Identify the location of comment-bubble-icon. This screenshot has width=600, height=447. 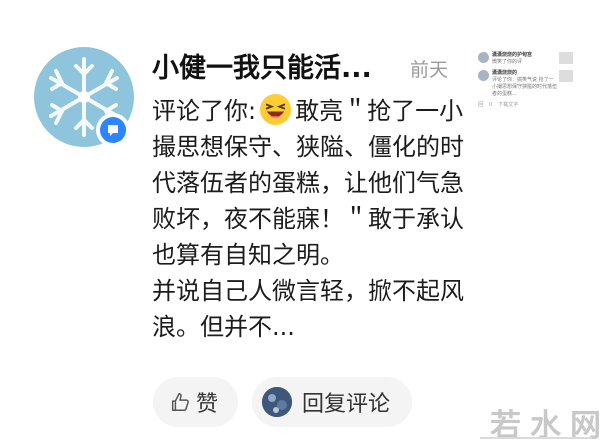
(113, 130).